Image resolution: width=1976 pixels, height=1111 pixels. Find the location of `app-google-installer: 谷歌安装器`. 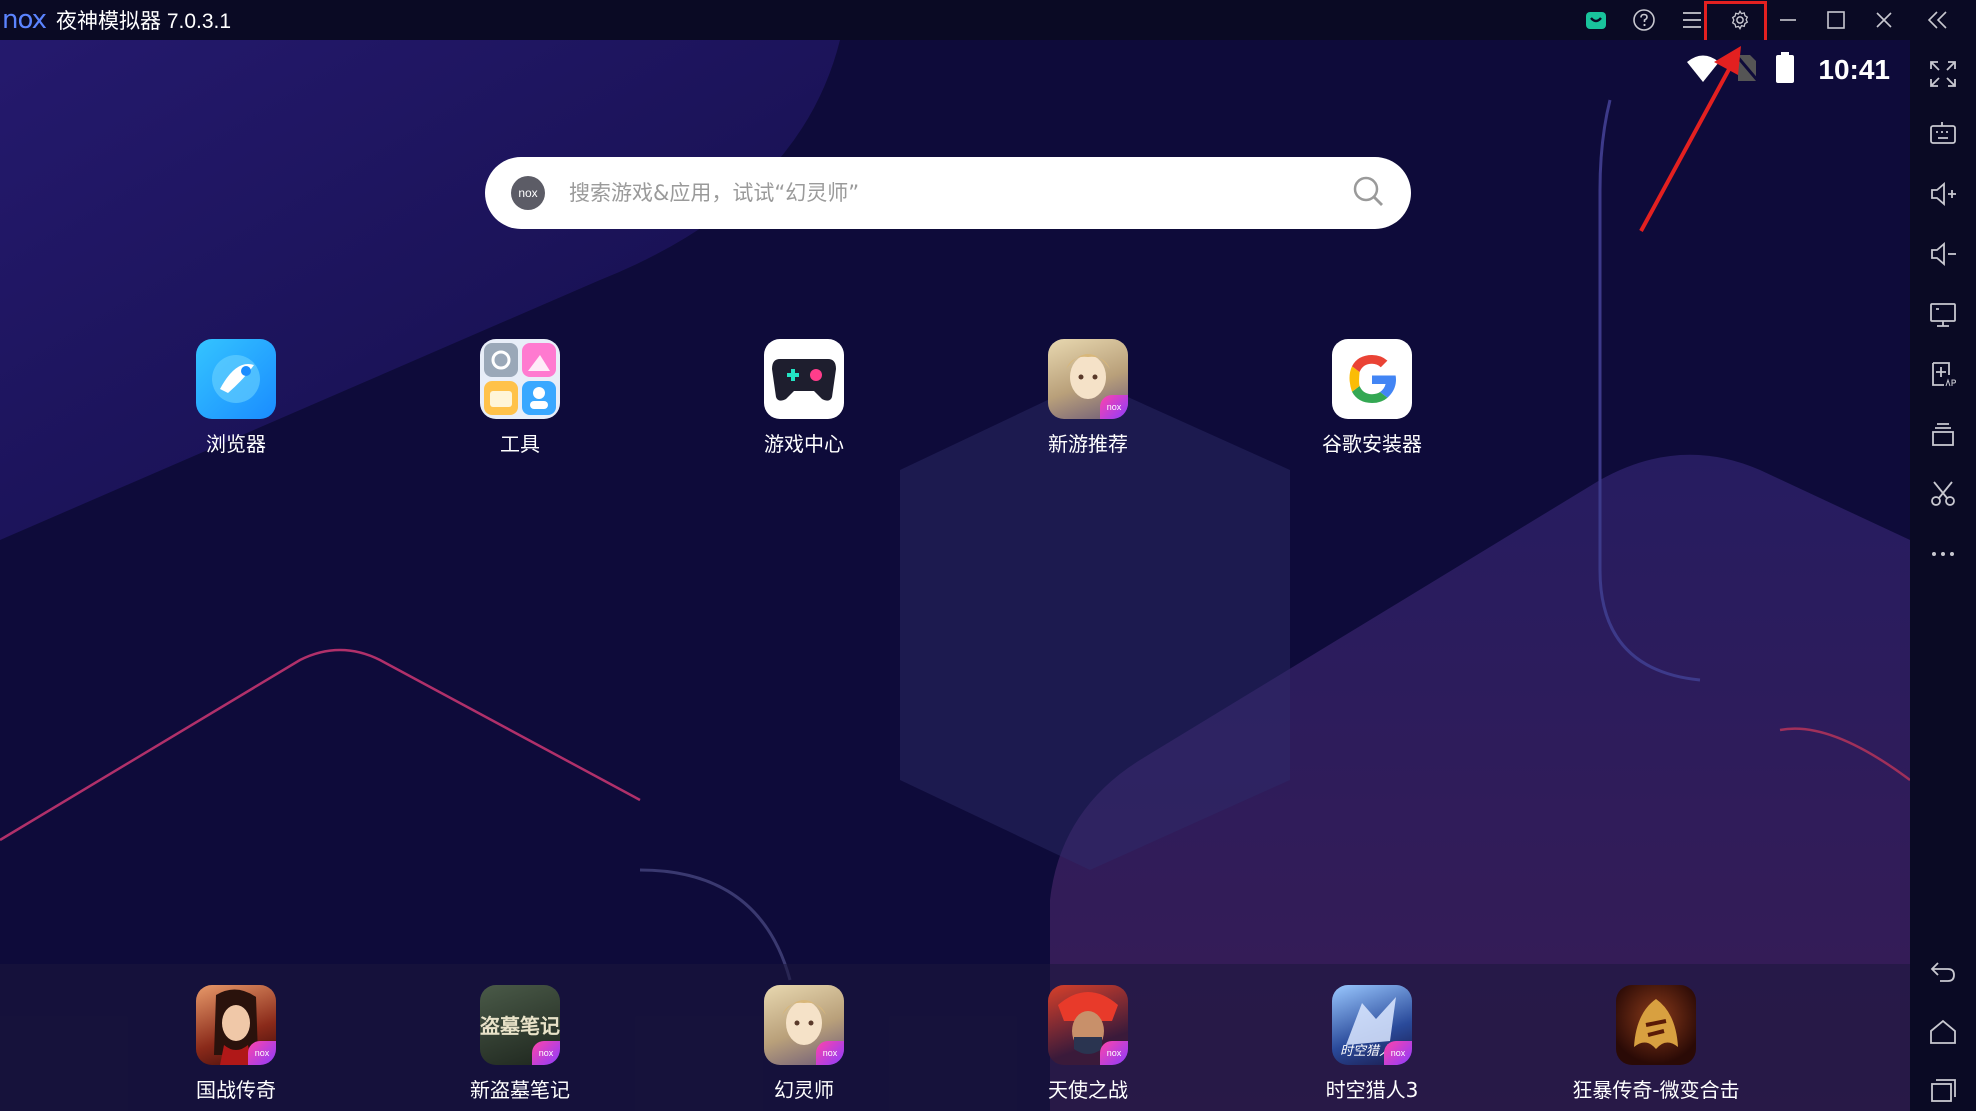

app-google-installer: 谷歌安装器 is located at coordinates (1372, 398).